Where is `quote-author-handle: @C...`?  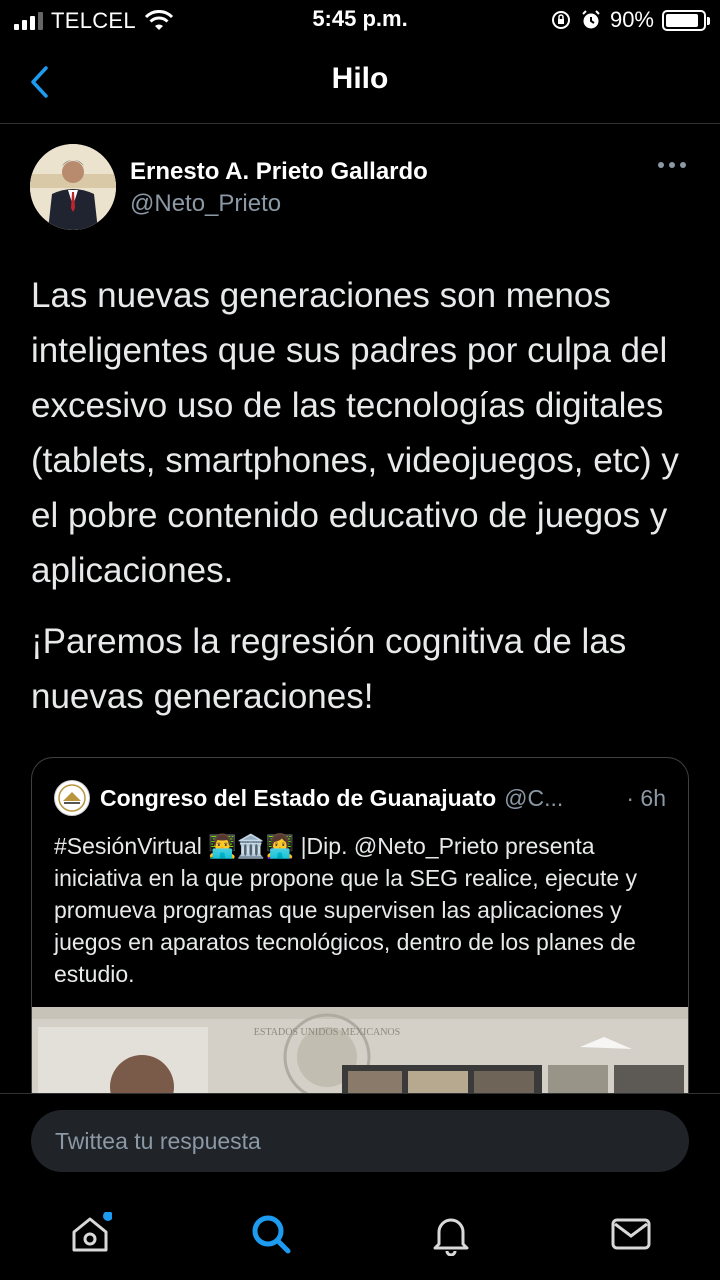 quote-author-handle: @C... is located at coordinates (534, 797).